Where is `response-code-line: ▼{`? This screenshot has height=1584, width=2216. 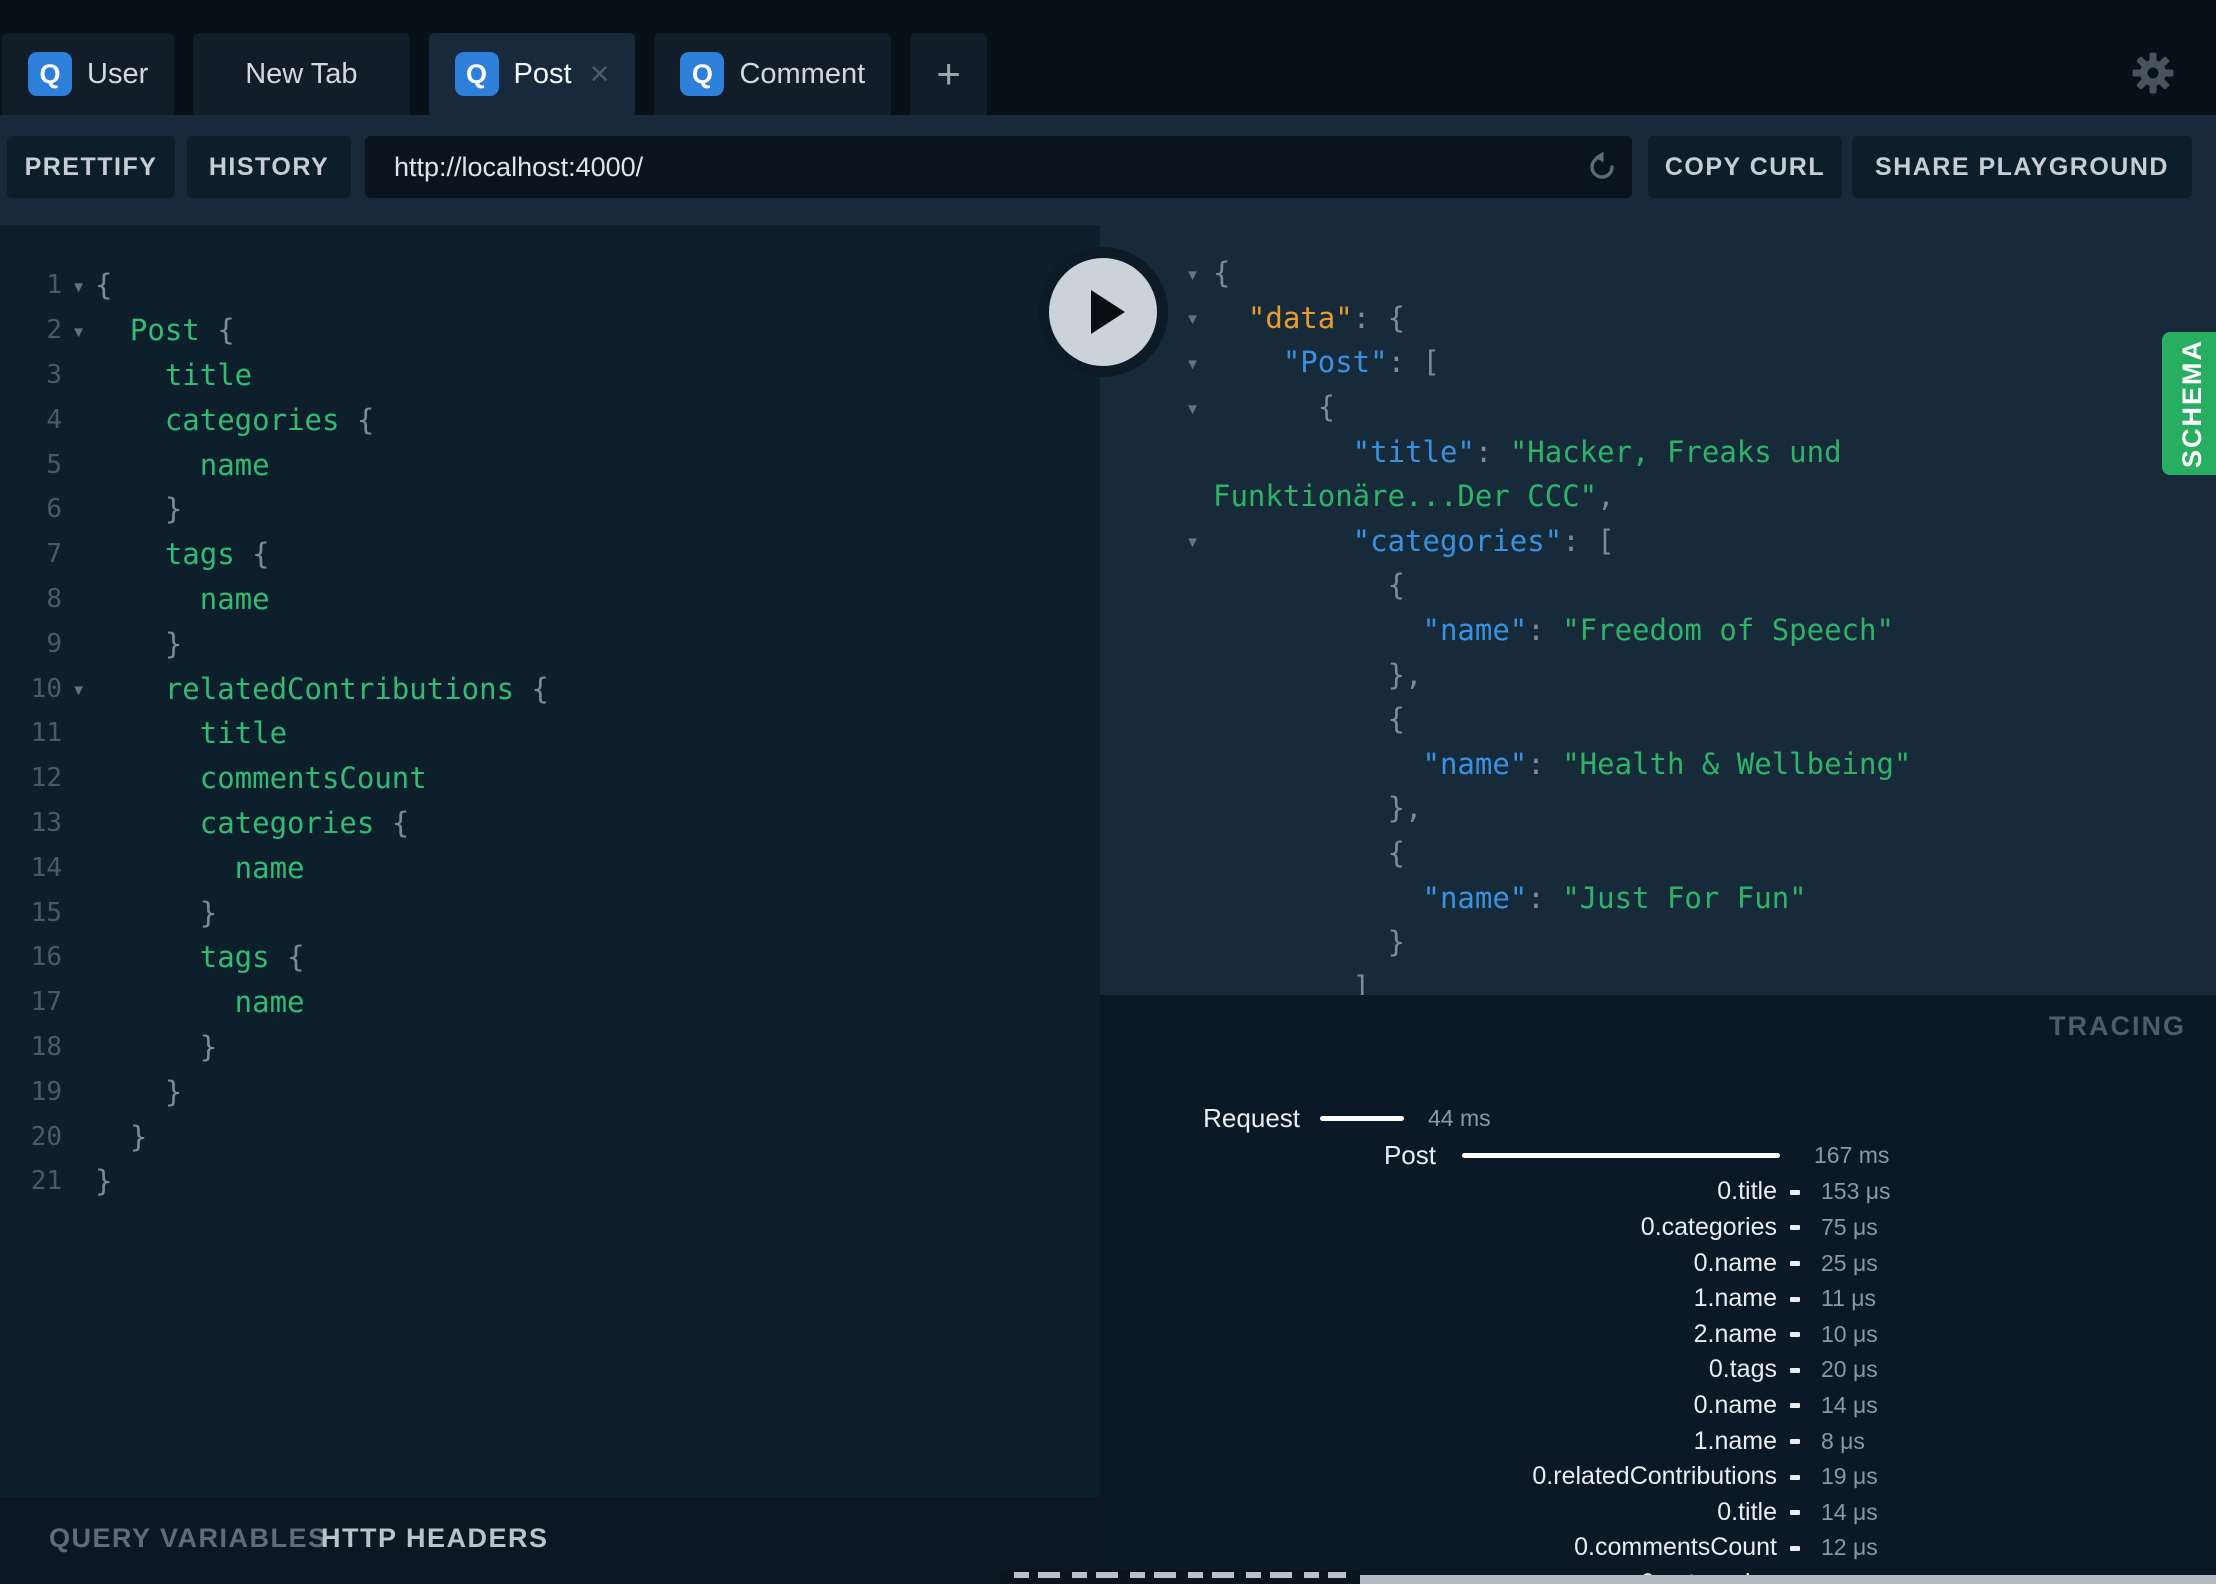 response-code-line: ▼{ is located at coordinates (1658, 273).